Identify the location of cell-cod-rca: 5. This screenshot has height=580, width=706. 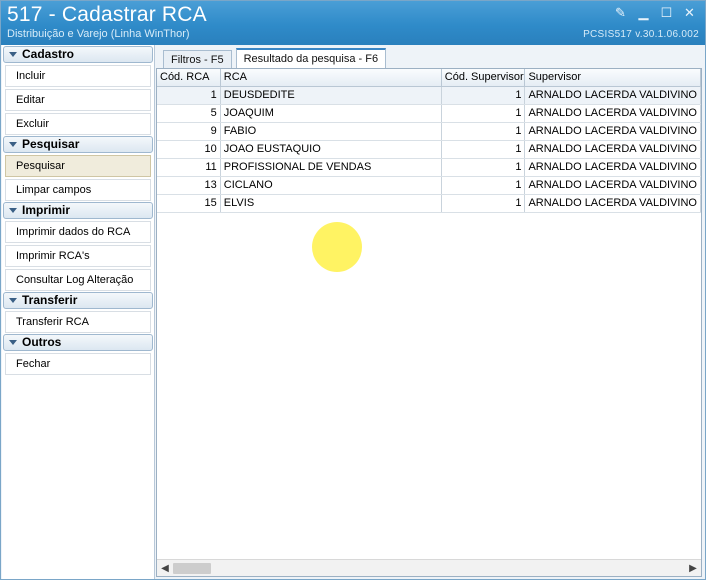
(189, 113).